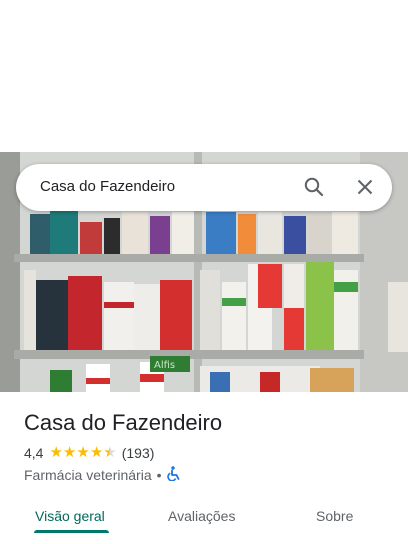  I want to click on category-row: Farmácia veterinária •, so click(102, 475).